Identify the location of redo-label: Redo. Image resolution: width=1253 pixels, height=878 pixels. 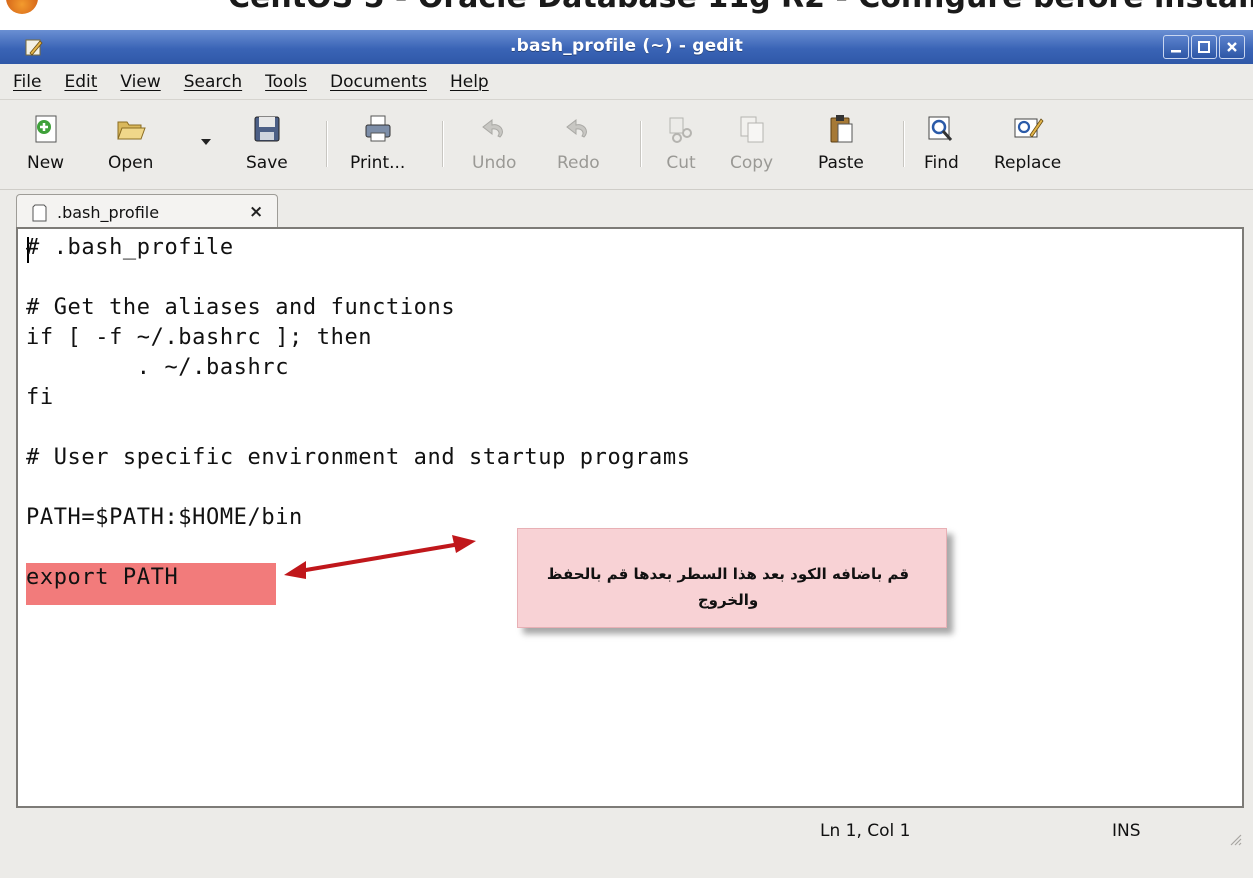
(578, 163).